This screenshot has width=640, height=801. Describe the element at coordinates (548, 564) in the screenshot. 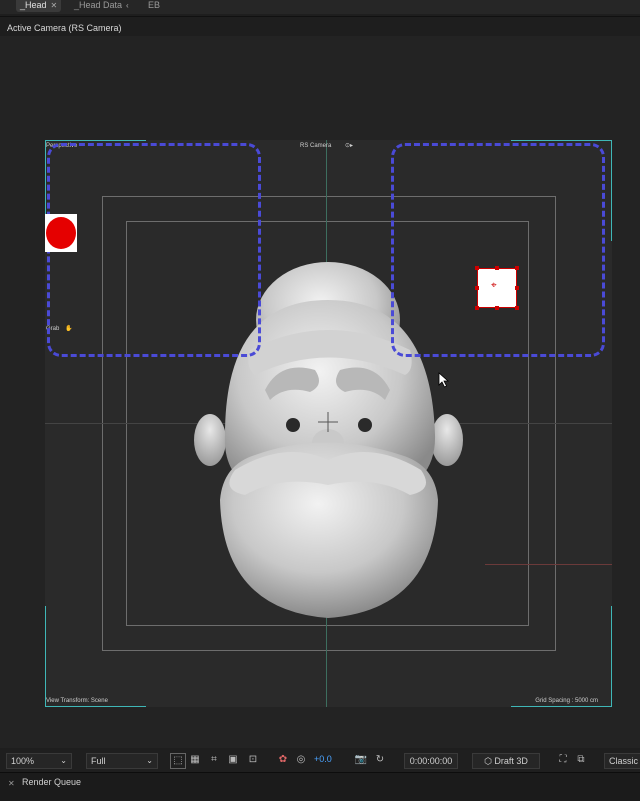

I see `grid-axis-x` at that location.